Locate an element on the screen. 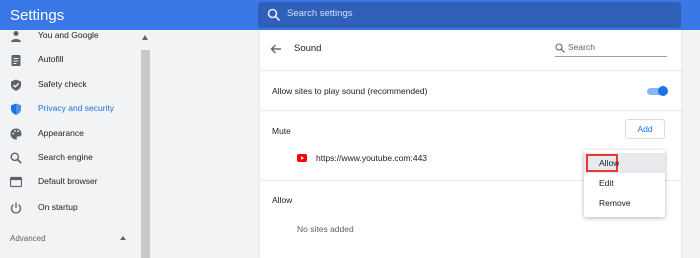  allow-sound-toggle is located at coordinates (658, 91).